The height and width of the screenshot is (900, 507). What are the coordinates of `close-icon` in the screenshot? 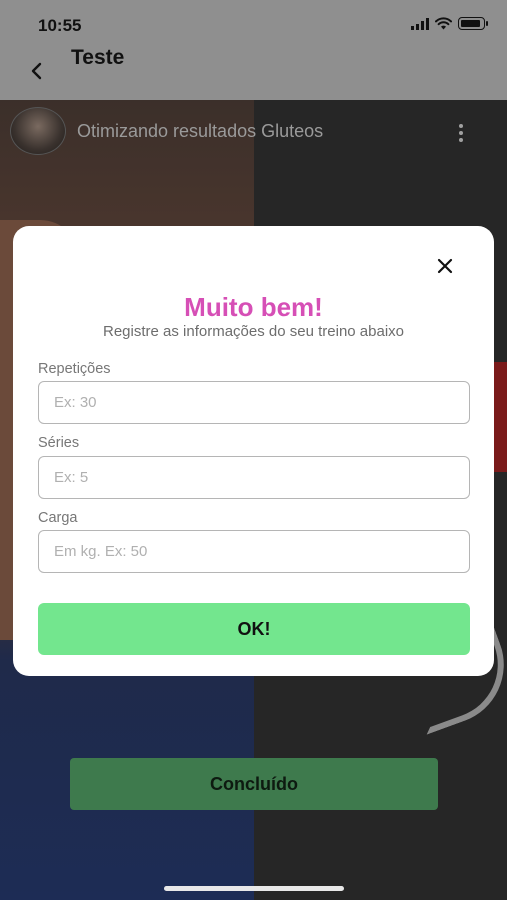 It's located at (445, 266).